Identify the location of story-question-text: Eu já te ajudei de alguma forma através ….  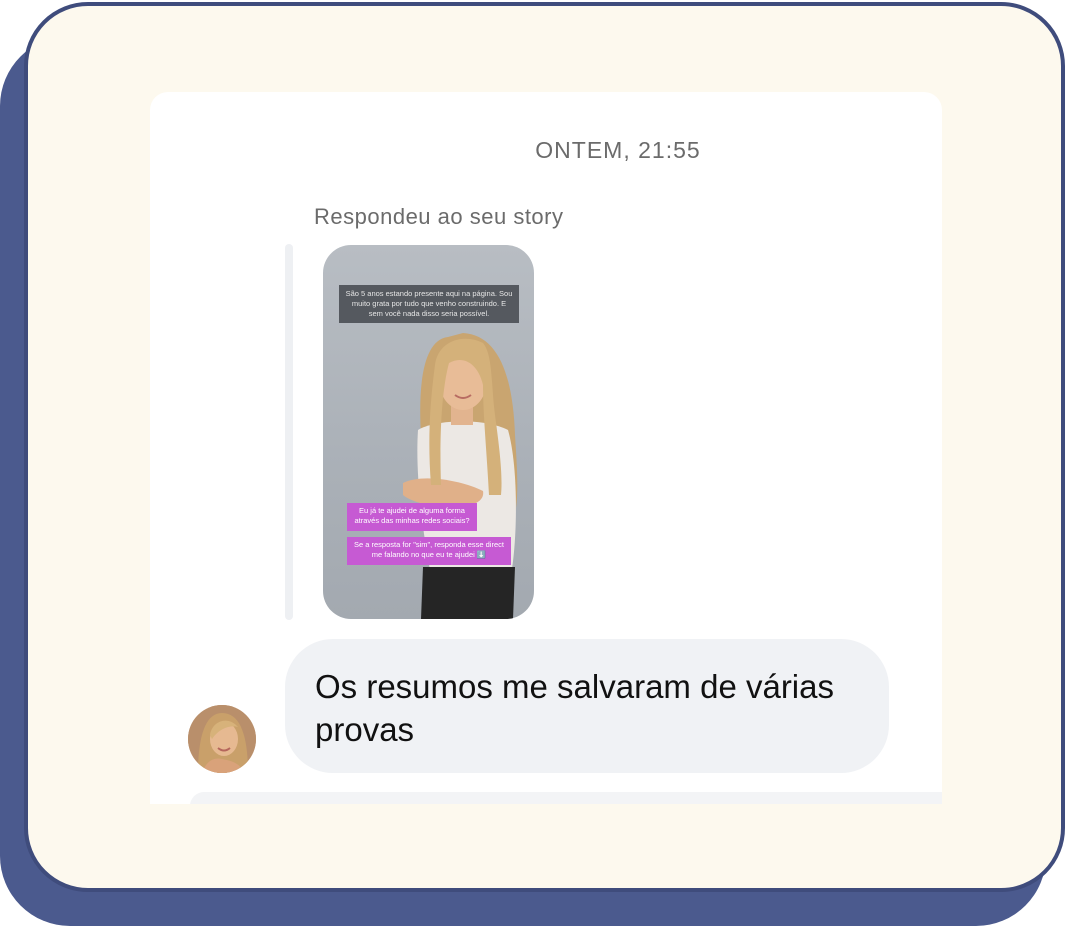
(412, 517).